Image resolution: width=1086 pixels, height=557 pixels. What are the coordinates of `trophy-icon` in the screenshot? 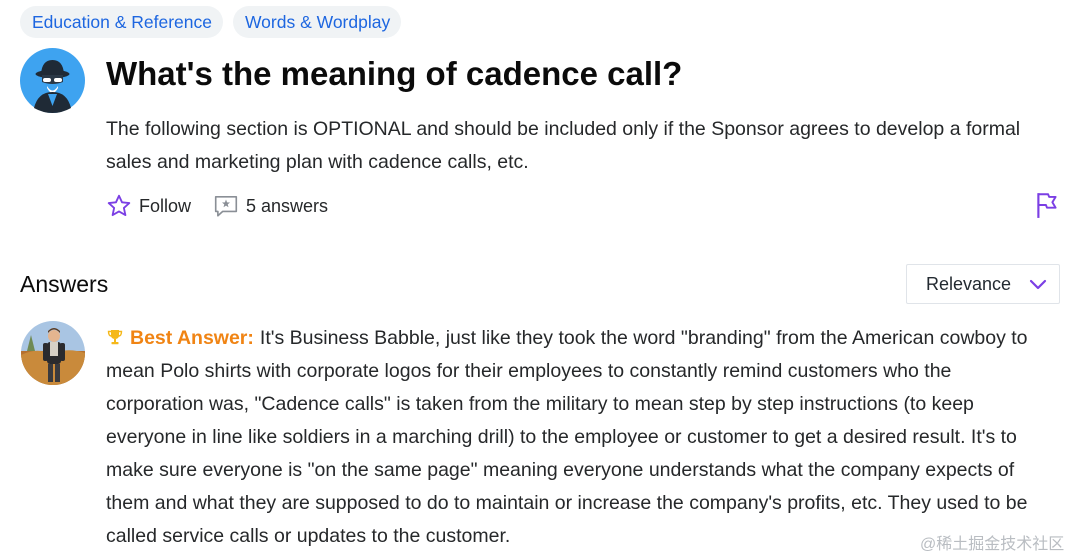 It's located at (115, 337).